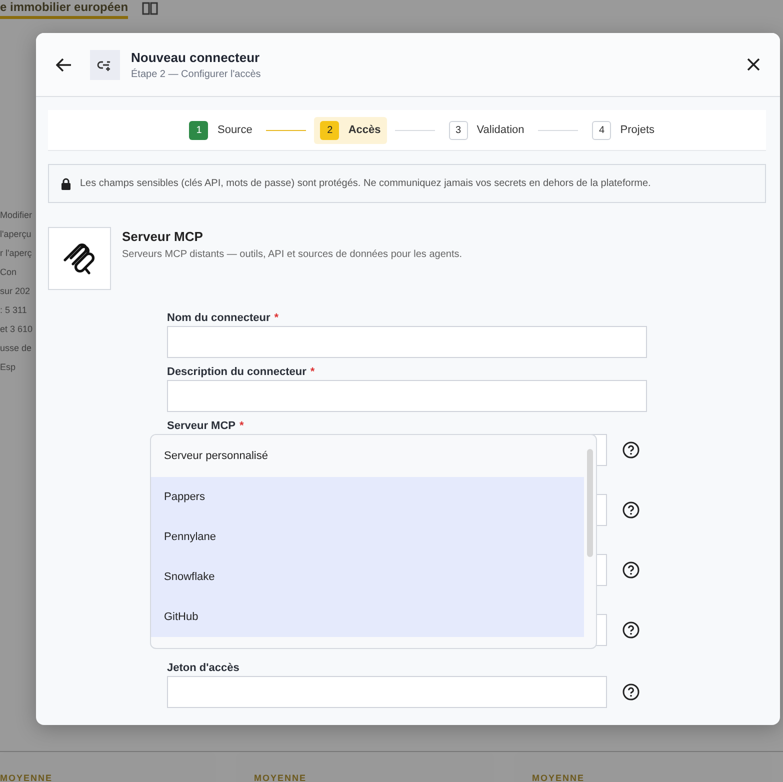  I want to click on field-label: Jeton d'accès, so click(203, 668).